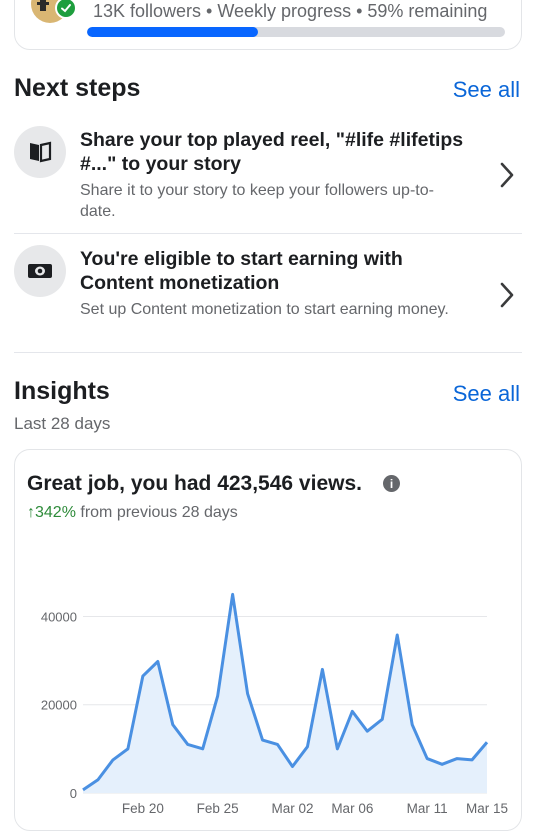 The height and width of the screenshot is (840, 536). What do you see at coordinates (486, 90) in the screenshot?
I see `next-steps-see-all-link: See all` at bounding box center [486, 90].